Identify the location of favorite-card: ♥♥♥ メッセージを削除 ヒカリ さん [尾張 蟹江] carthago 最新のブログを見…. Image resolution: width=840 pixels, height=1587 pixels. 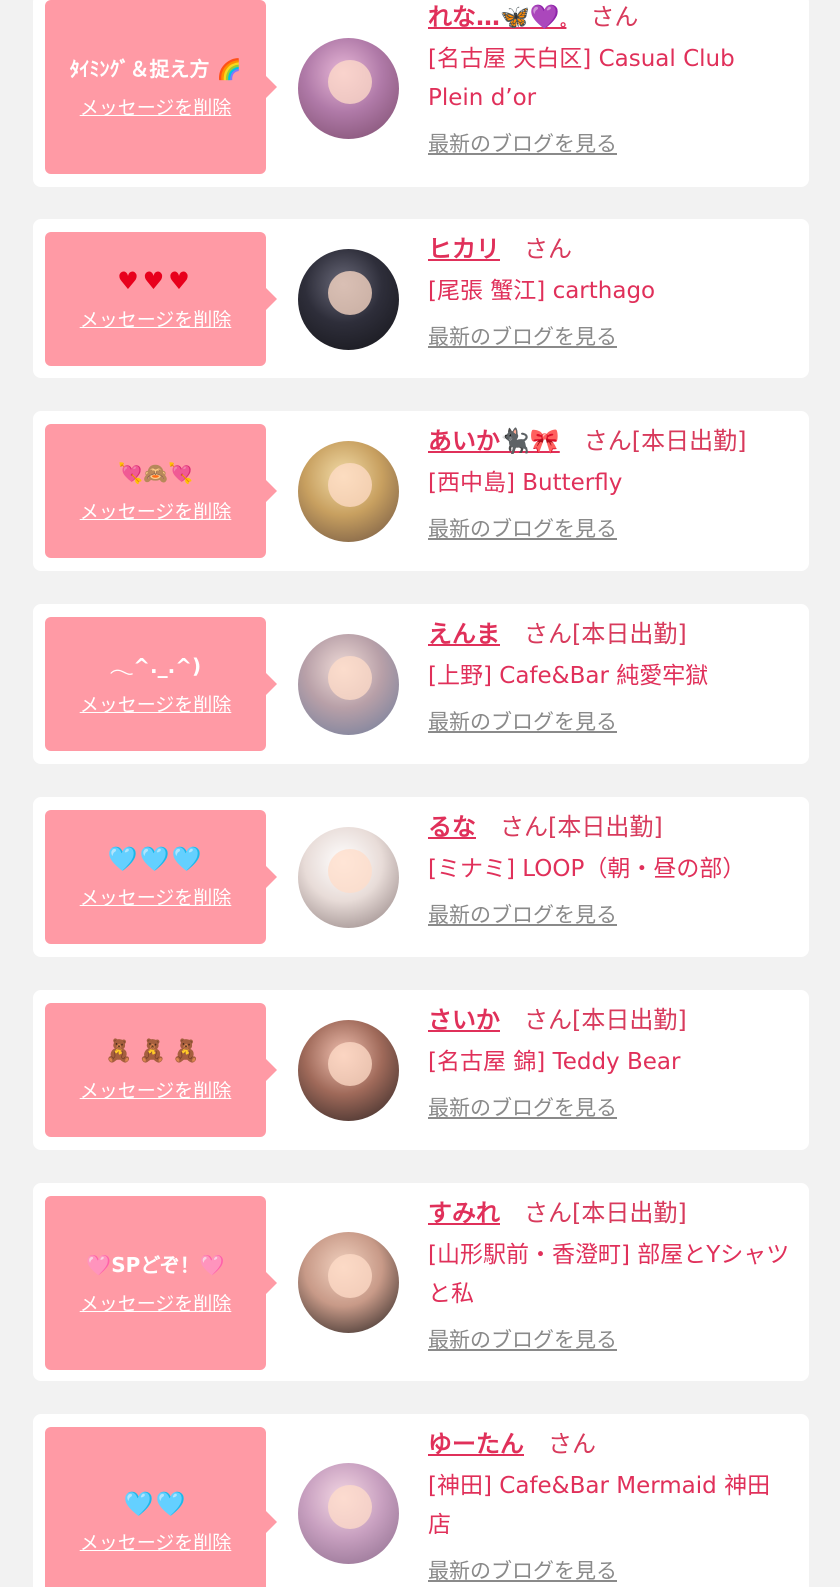
(421, 298).